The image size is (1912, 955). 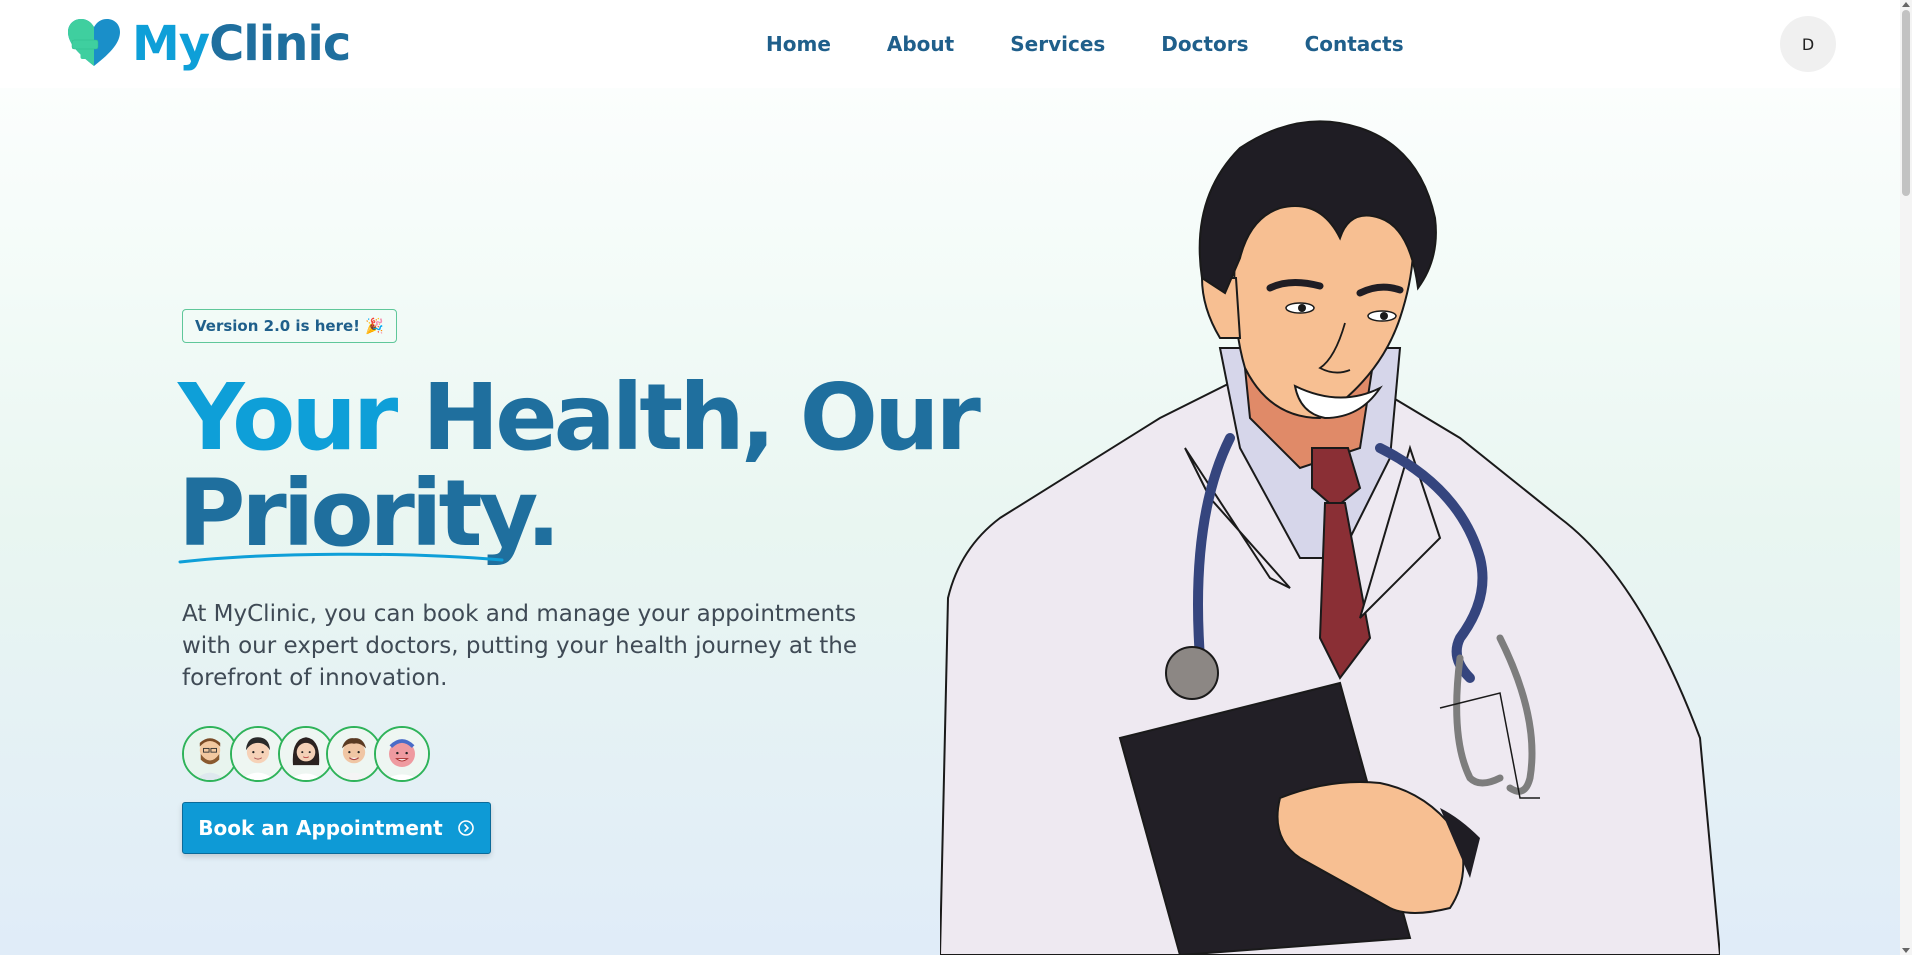 What do you see at coordinates (1906, 103) in the screenshot?
I see `scroll-thumb` at bounding box center [1906, 103].